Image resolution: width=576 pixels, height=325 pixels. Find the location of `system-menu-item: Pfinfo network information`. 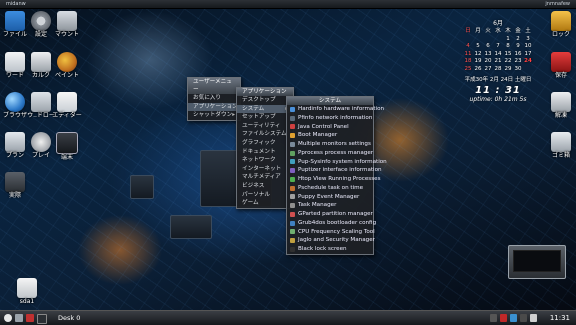

system-menu-item: Pfinfo network information is located at coordinates (330, 118).